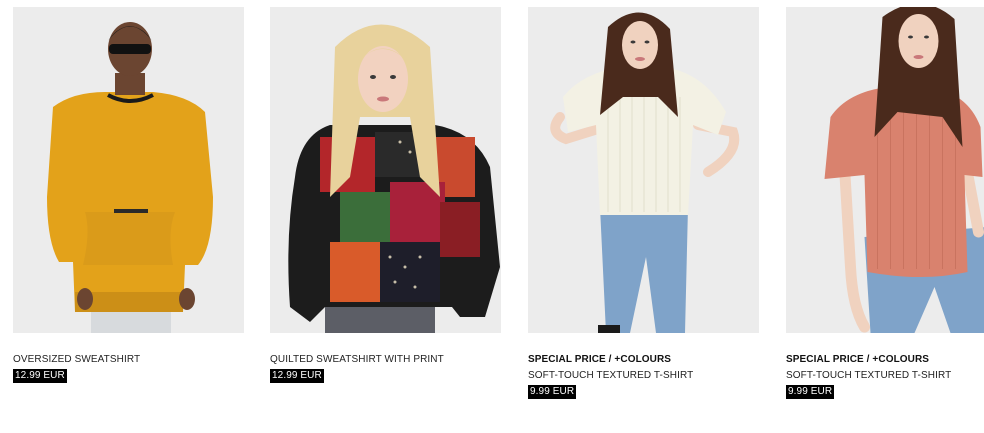  I want to click on product-info: QUILTED SWEATSHIRT WITH PRINT 12.99 EUR, so click(385, 368).